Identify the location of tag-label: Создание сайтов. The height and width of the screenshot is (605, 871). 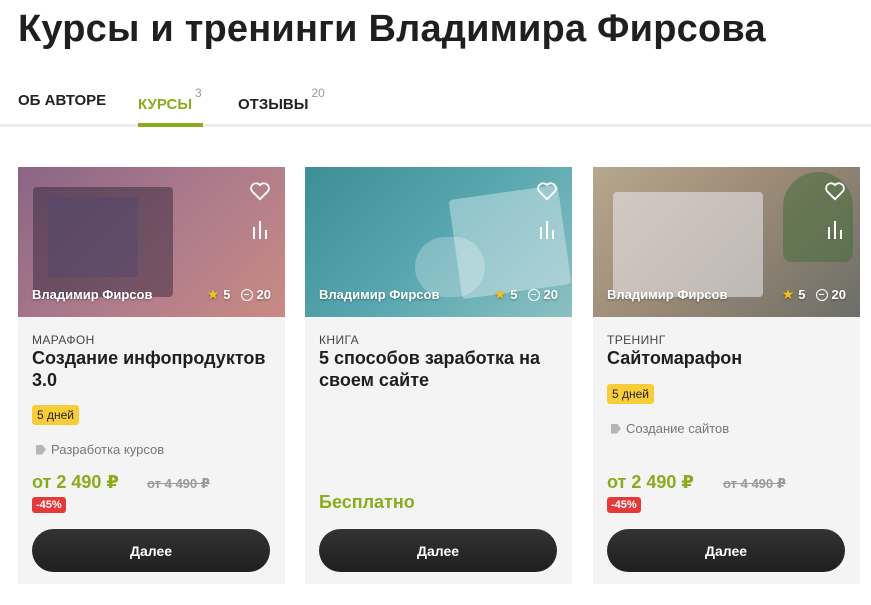
(678, 428).